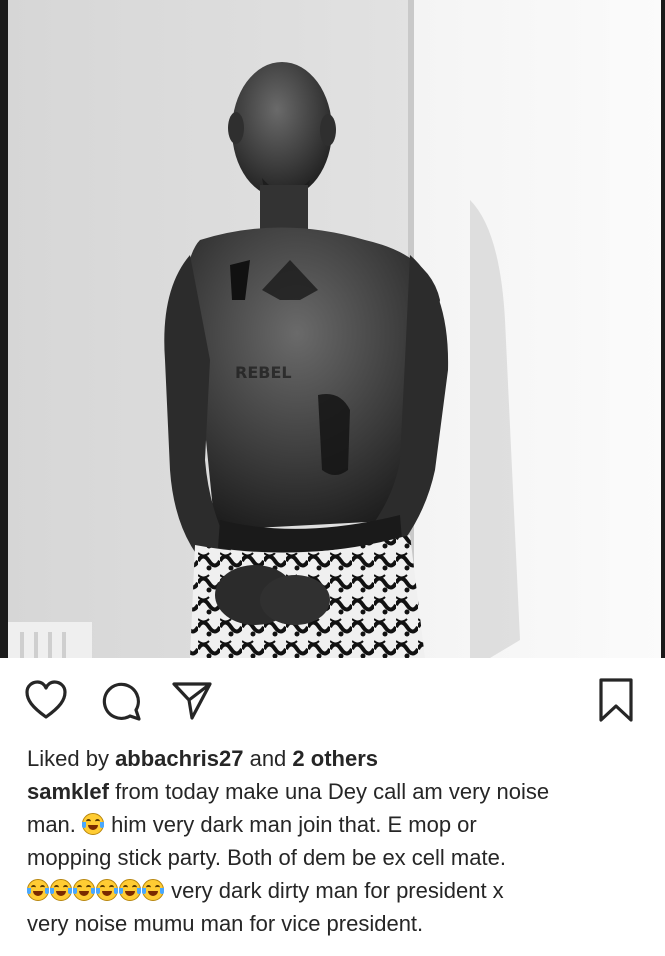 The width and height of the screenshot is (665, 956). What do you see at coordinates (46, 700) in the screenshot?
I see `heart-icon` at bounding box center [46, 700].